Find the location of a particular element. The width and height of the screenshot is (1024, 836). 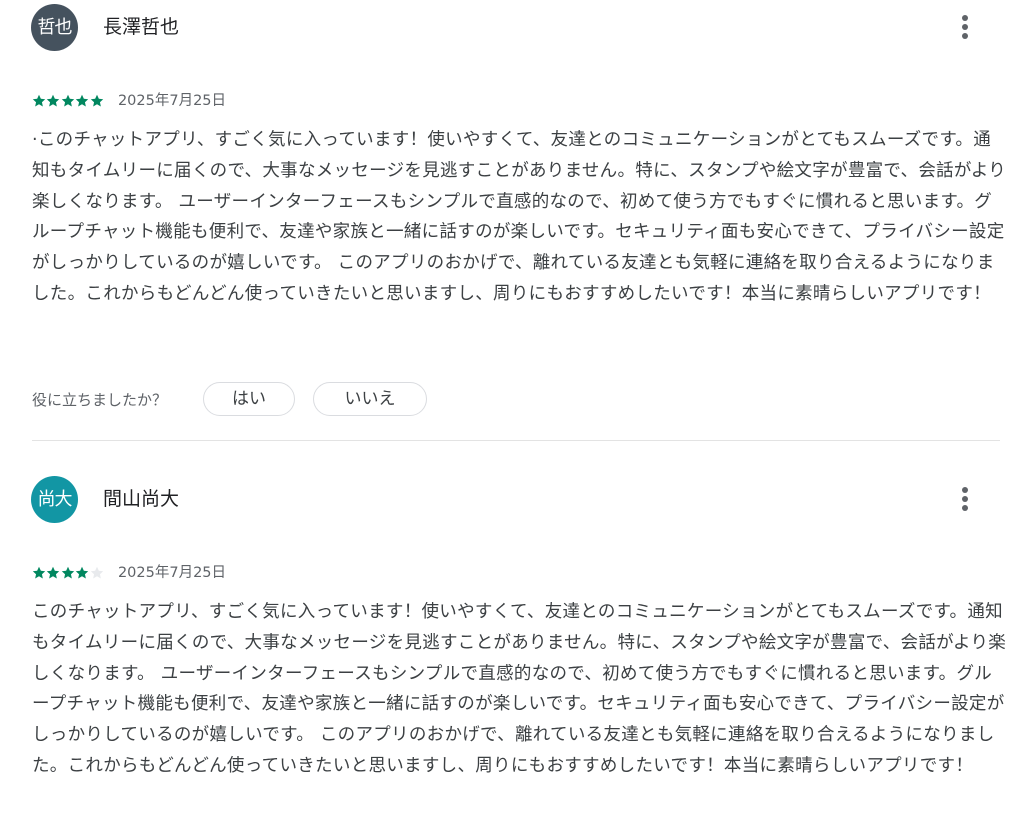

helpful-prompt: 役に立ちましたか？ はい いいえ is located at coordinates (230, 399).